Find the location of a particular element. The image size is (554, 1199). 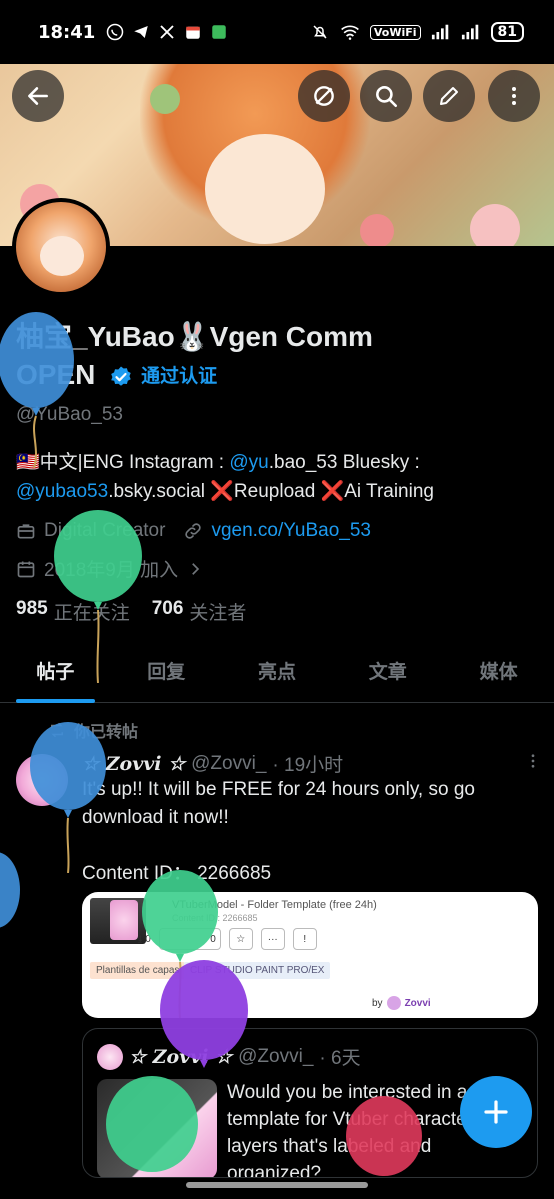

profile-joined-date: 2018年9月 加入 is located at coordinates (111, 570).